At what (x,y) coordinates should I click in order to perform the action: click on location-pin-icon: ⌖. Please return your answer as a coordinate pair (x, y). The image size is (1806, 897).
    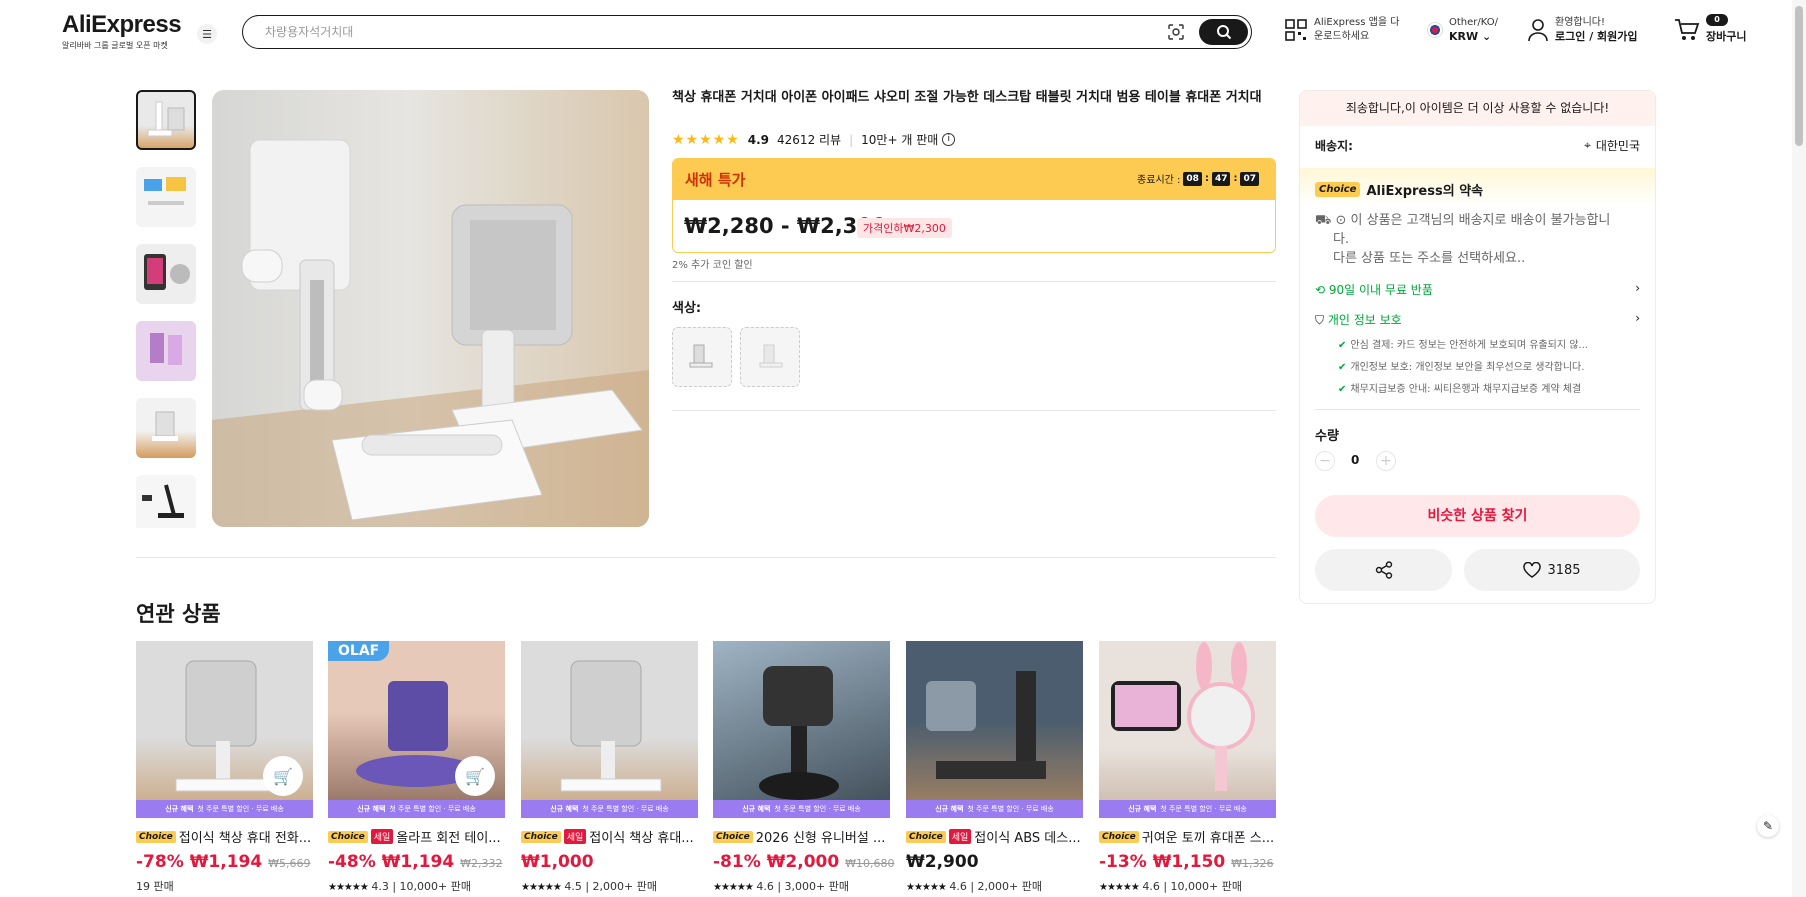
    Looking at the image, I should click on (1587, 145).